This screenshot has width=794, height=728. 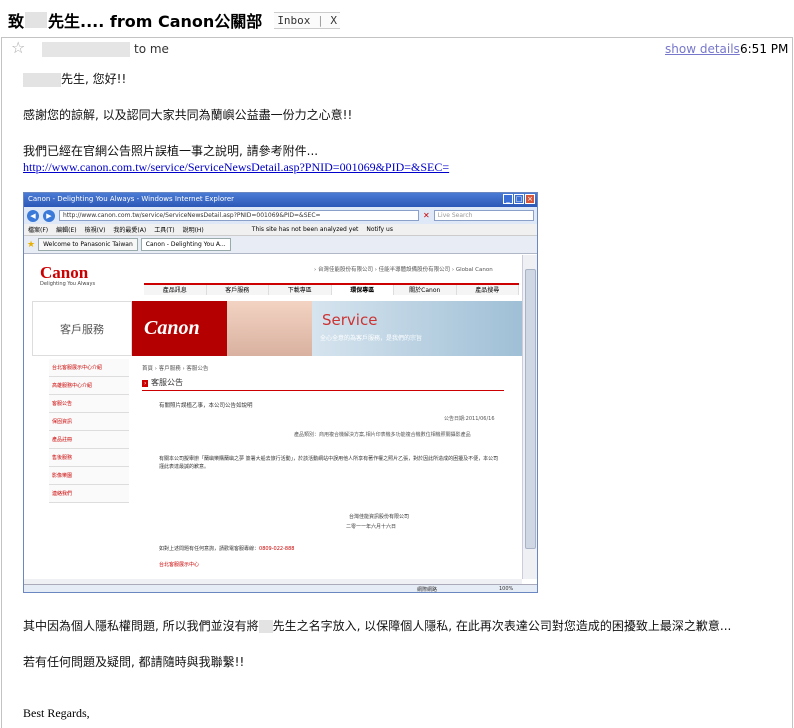 What do you see at coordinates (702, 49) in the screenshot?
I see `show-details-link: show details` at bounding box center [702, 49].